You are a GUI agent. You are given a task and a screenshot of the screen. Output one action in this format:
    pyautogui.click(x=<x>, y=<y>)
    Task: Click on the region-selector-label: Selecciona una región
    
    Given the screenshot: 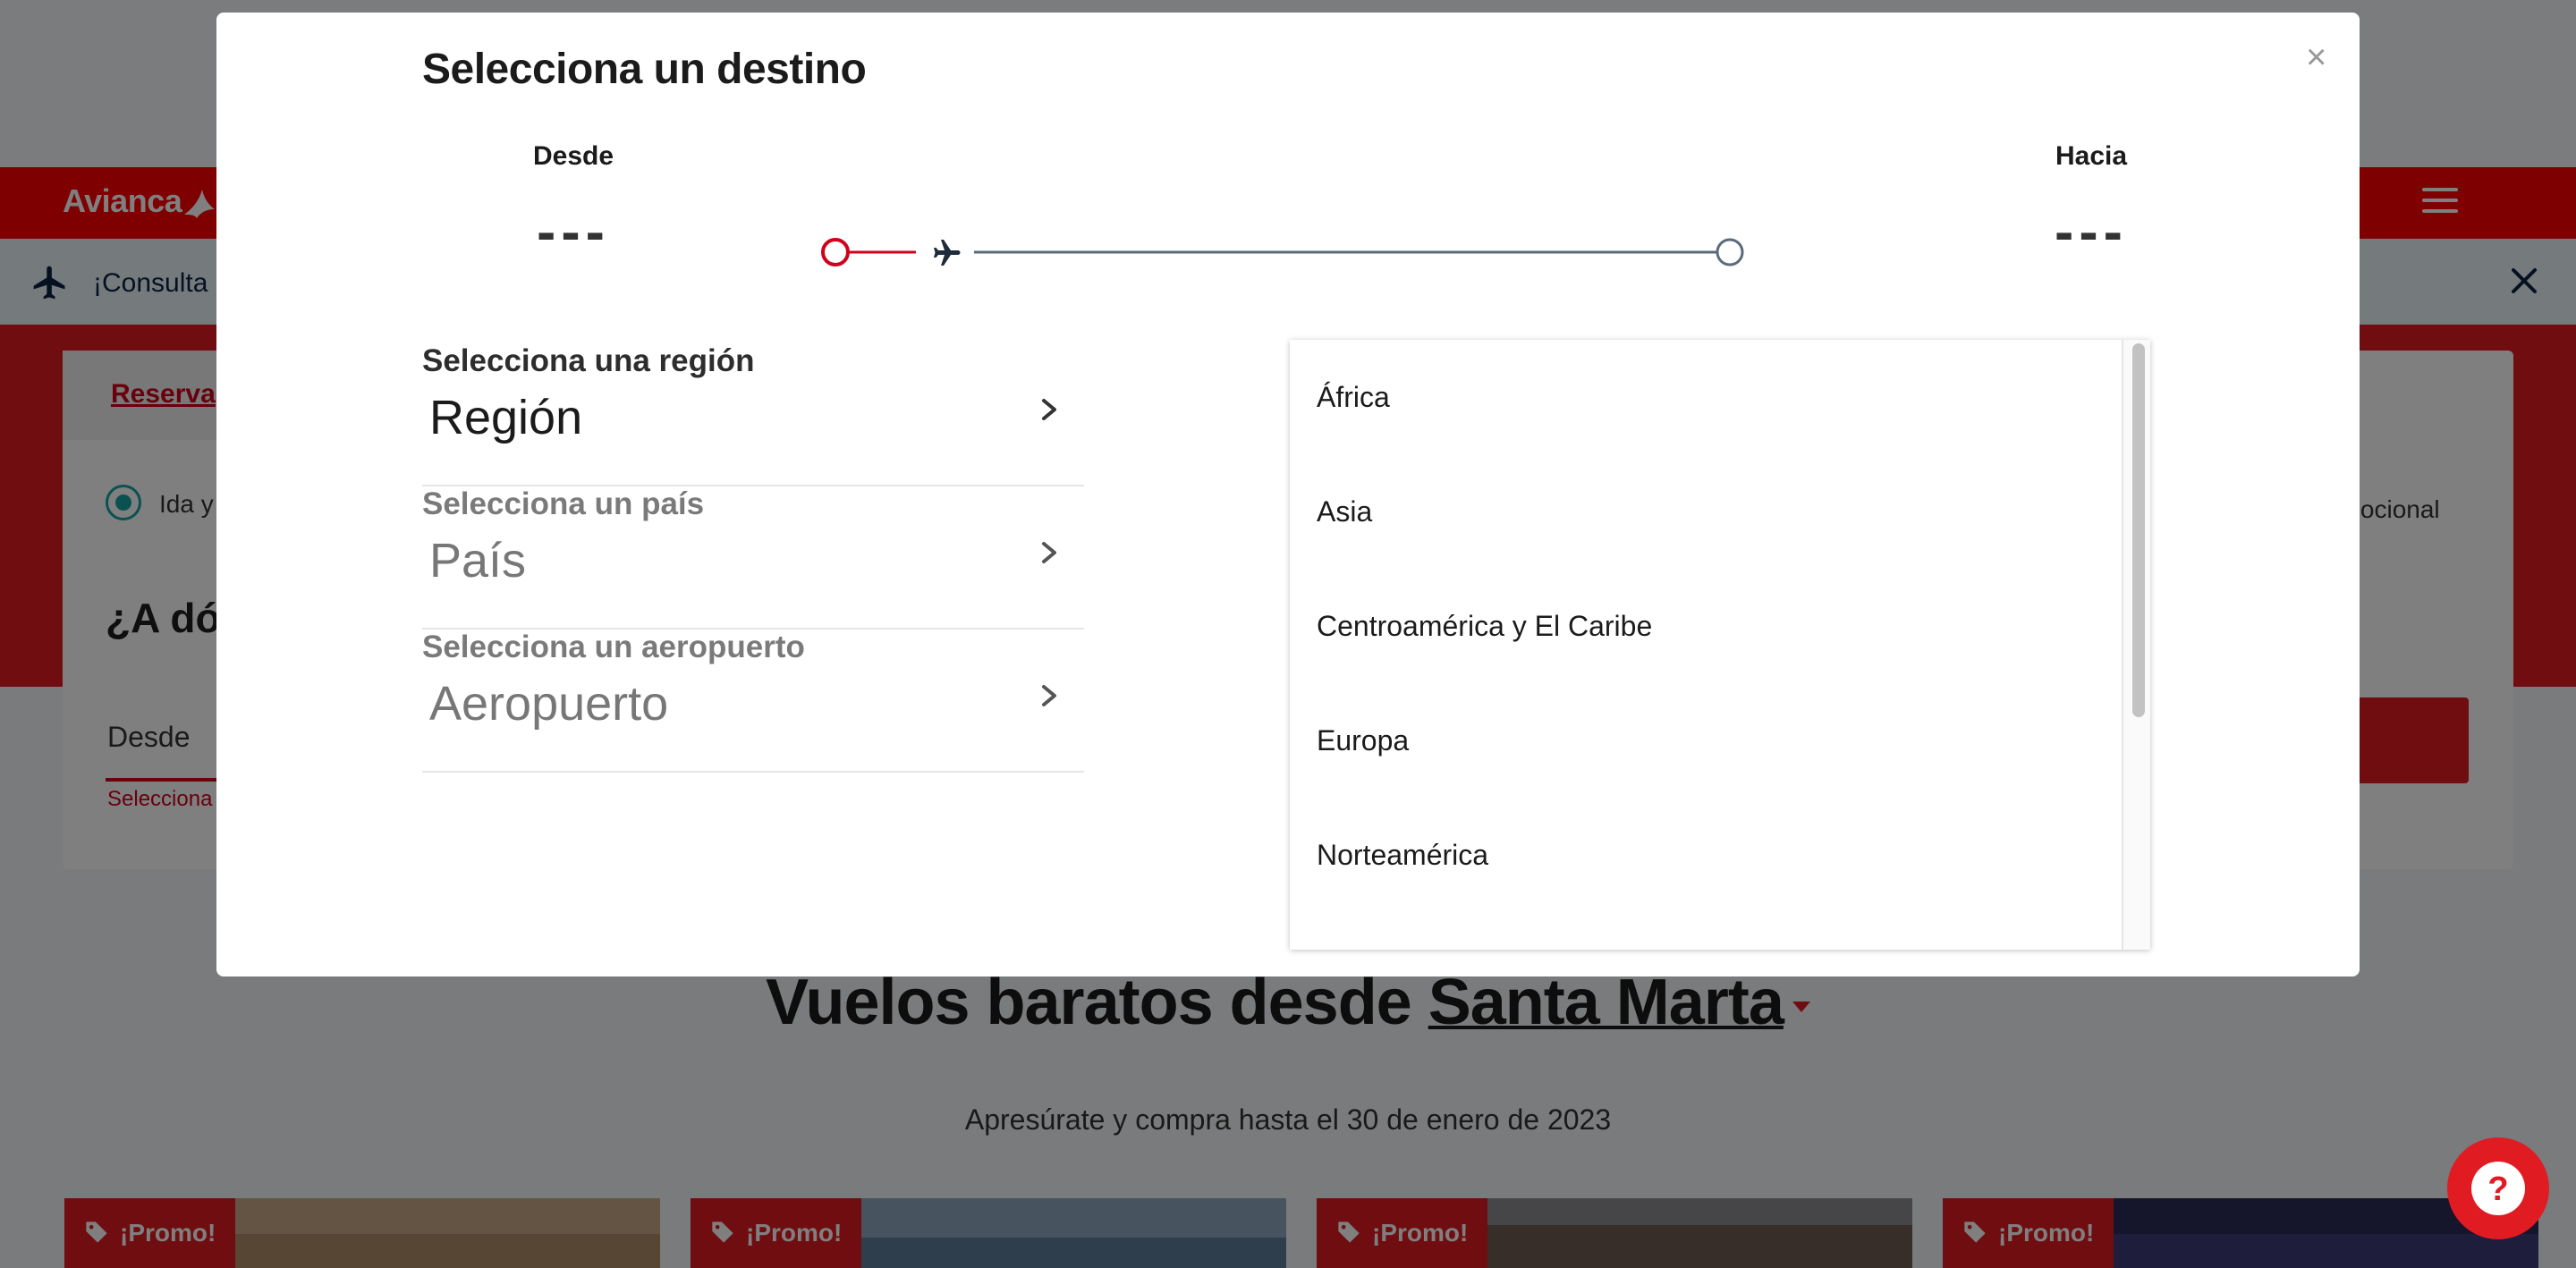 What is the action you would take?
    pyautogui.click(x=588, y=360)
    